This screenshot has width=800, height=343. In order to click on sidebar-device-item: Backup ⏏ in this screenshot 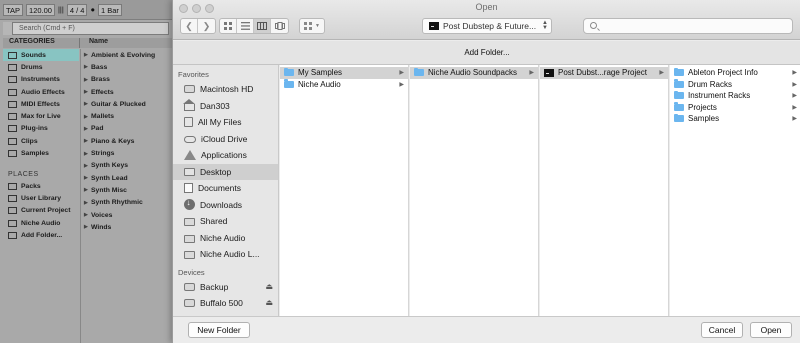, I will do `click(225, 287)`.